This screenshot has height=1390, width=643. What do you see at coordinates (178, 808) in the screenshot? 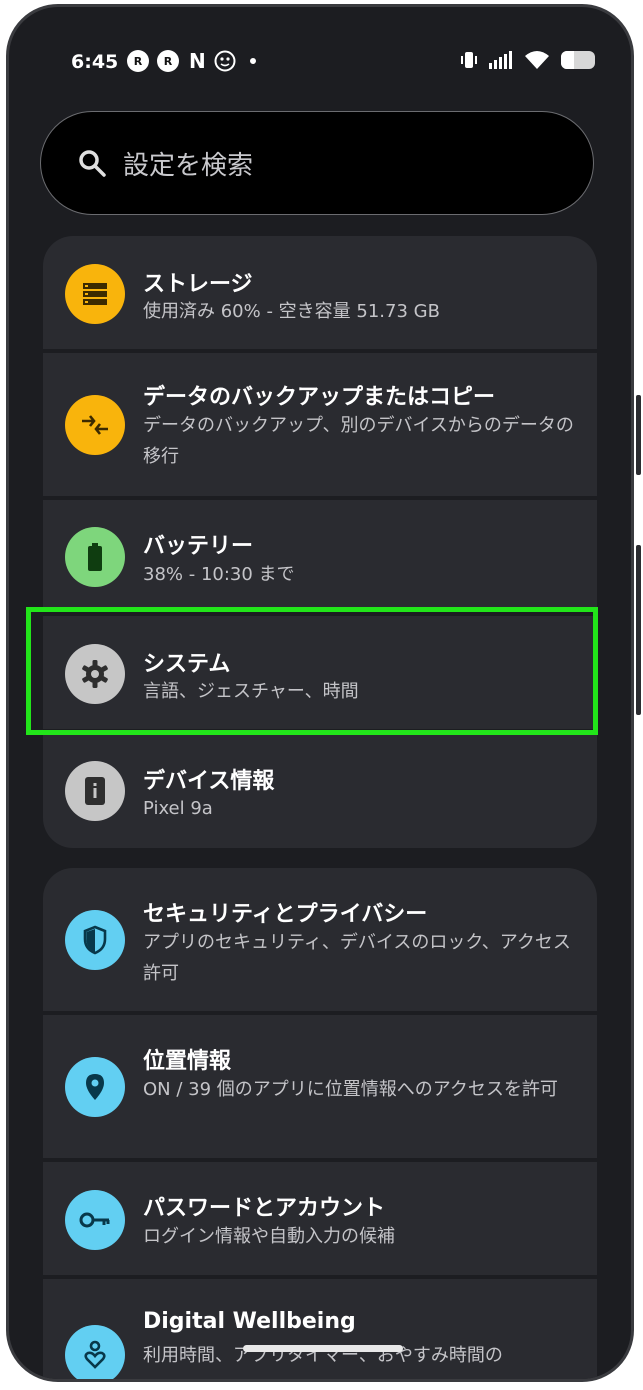
I see `setting-subtitle: Pixel 9a` at bounding box center [178, 808].